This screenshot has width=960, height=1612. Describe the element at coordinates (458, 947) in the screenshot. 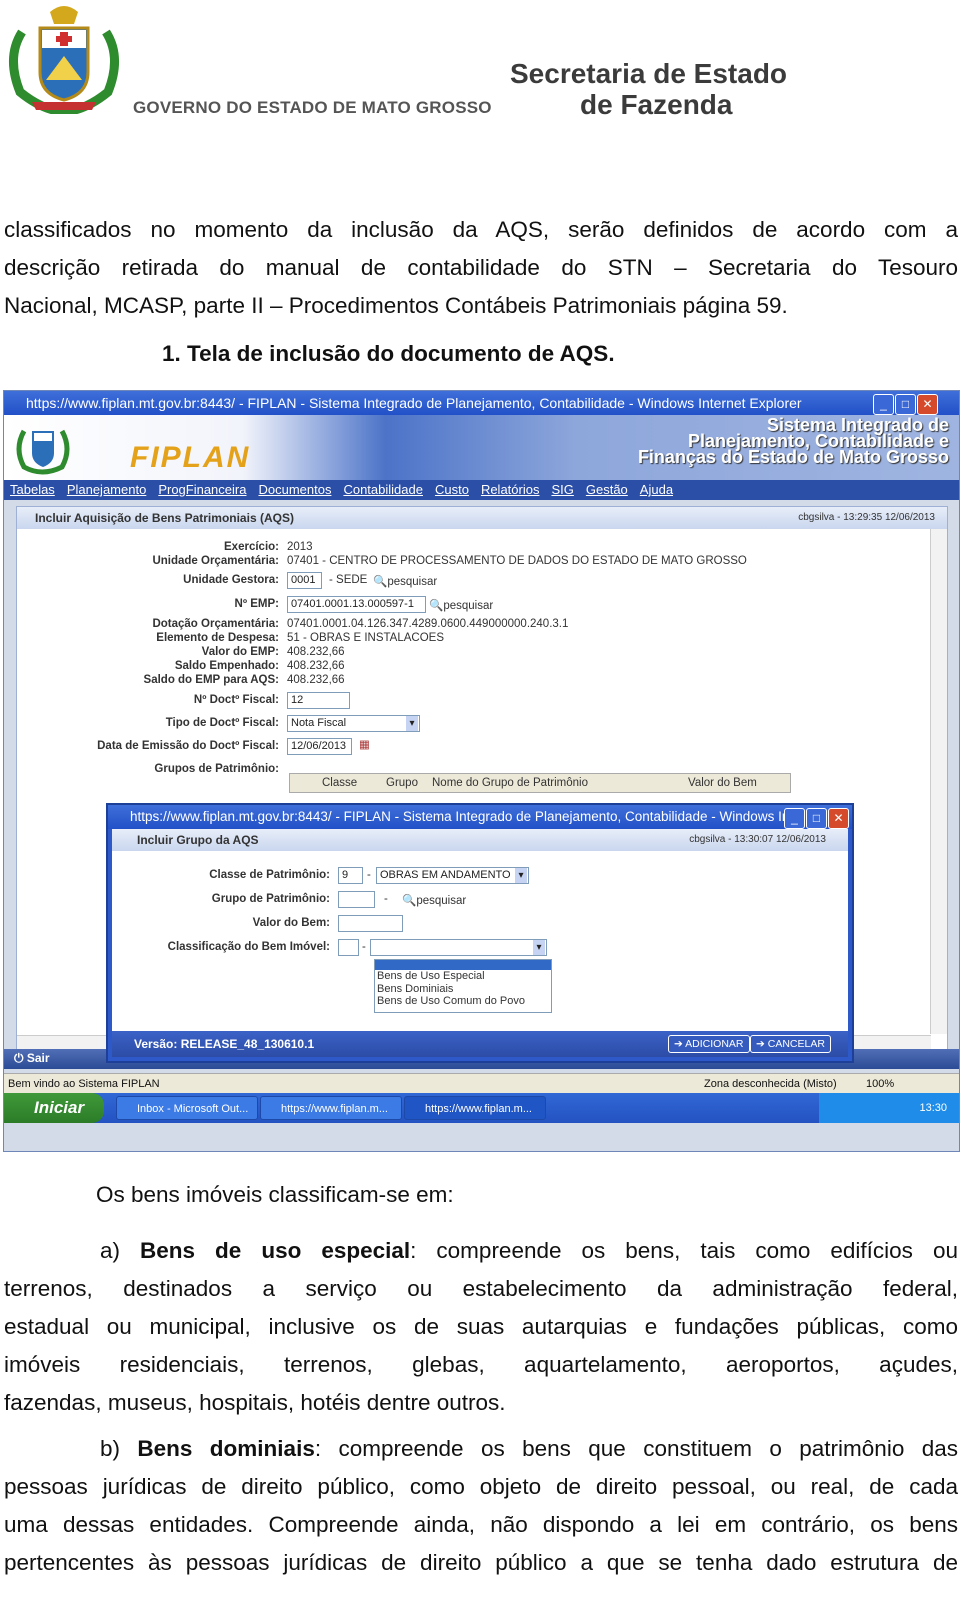

I see `classificacao-select` at that location.